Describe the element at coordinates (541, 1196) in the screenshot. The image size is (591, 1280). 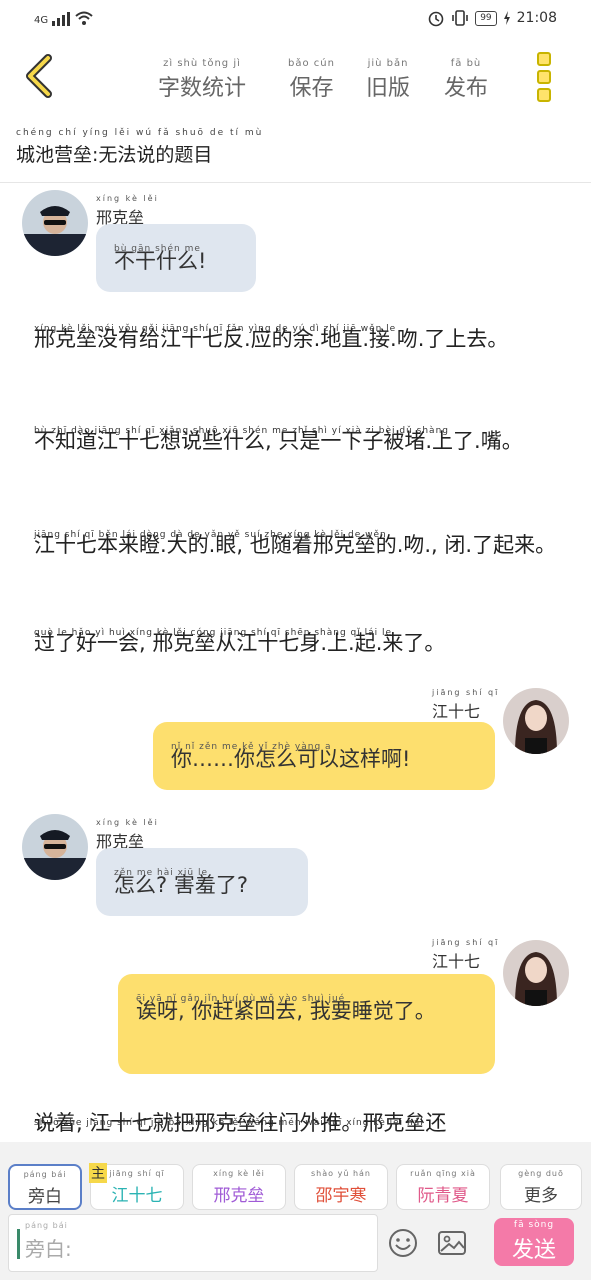
I see `role-label: 更多` at that location.